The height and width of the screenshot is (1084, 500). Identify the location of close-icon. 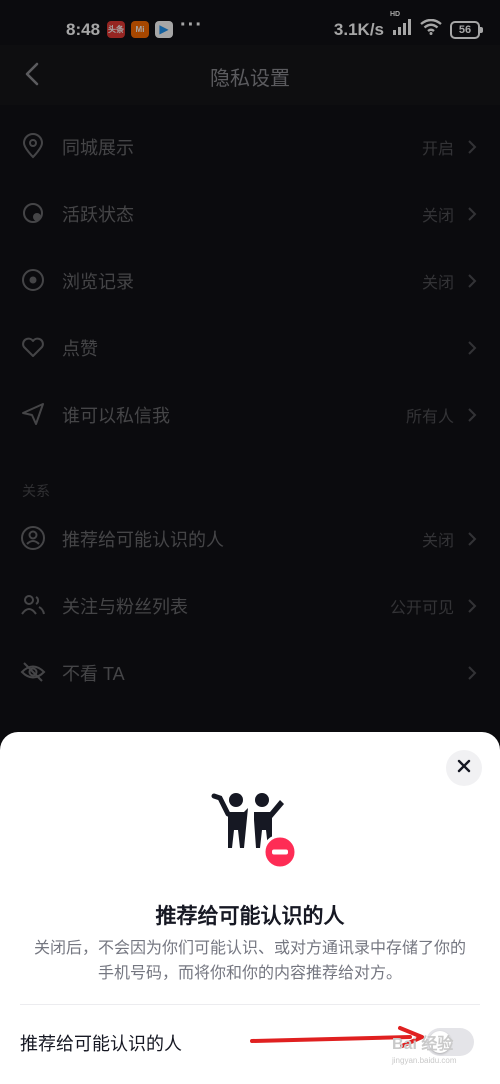
(464, 768).